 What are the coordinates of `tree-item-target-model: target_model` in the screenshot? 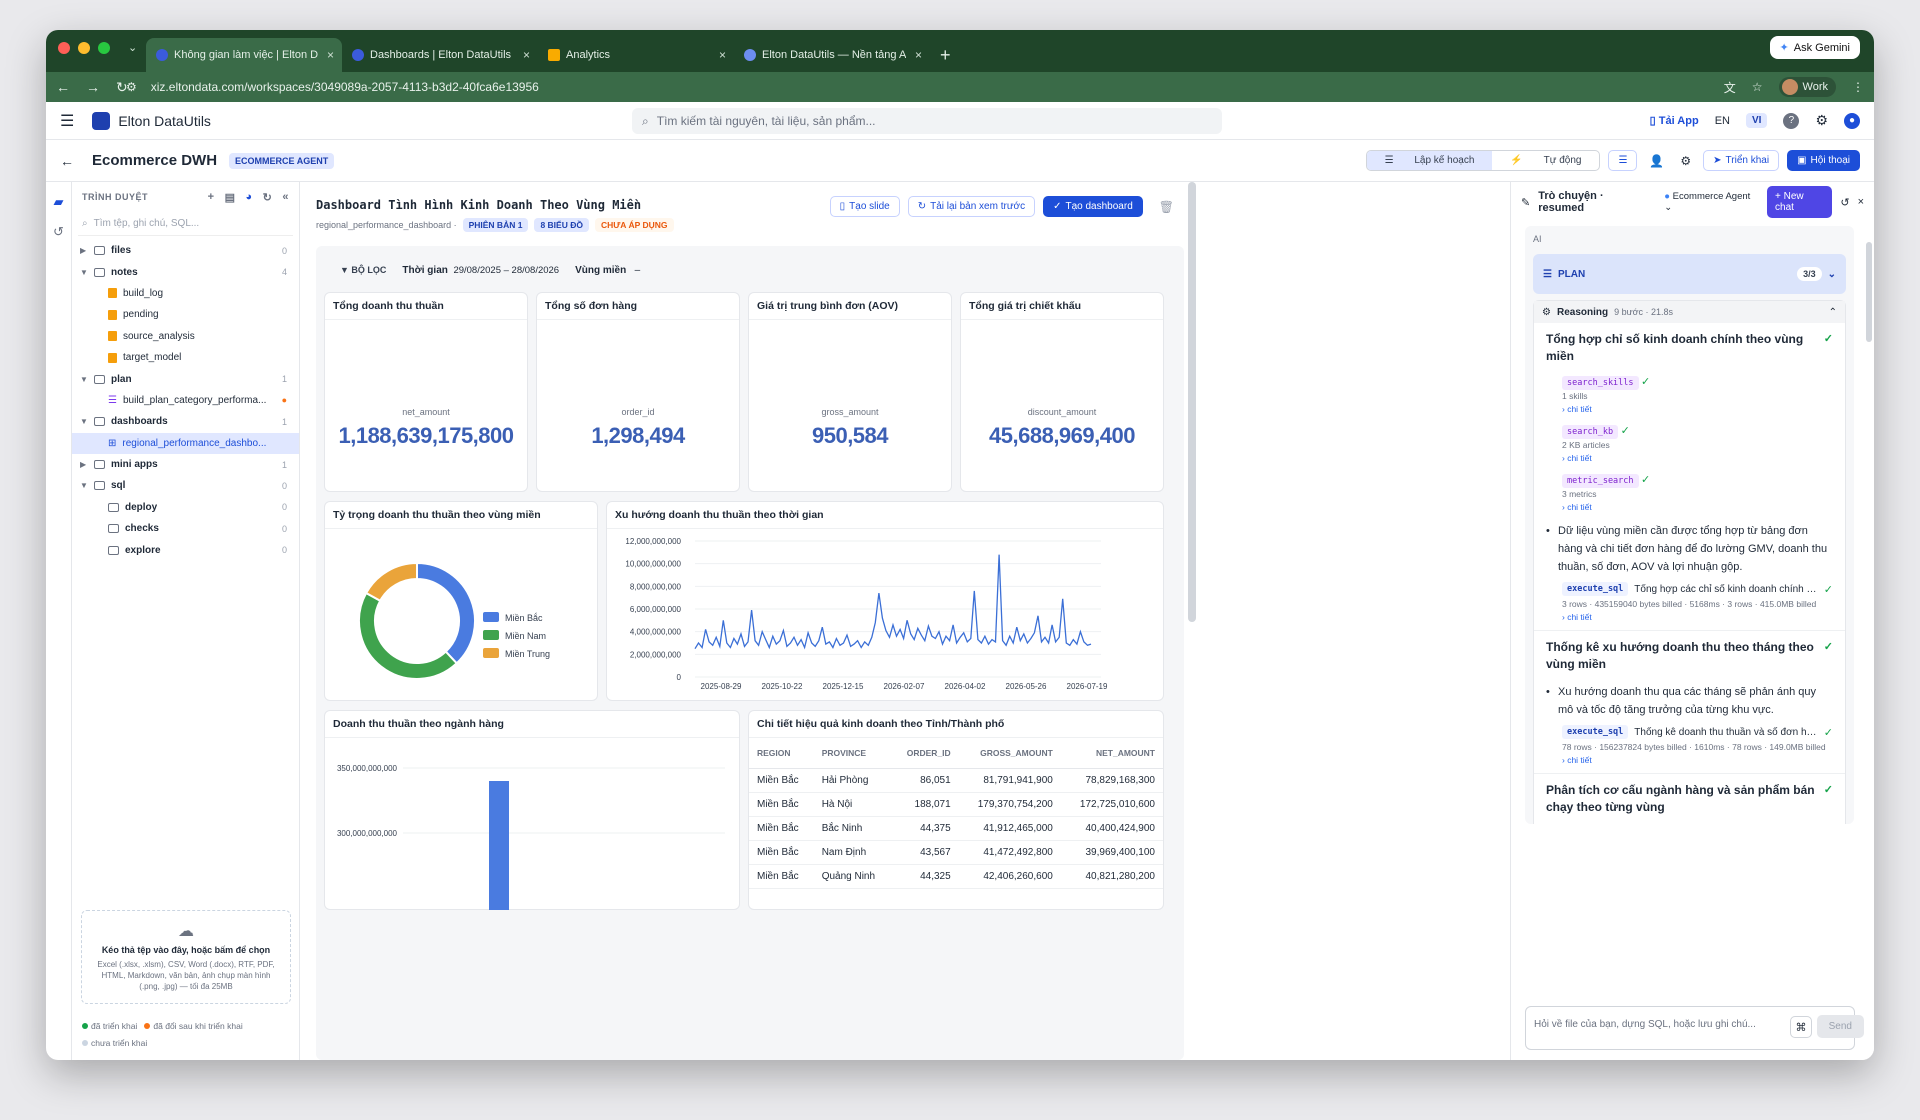 It's located at (185, 357).